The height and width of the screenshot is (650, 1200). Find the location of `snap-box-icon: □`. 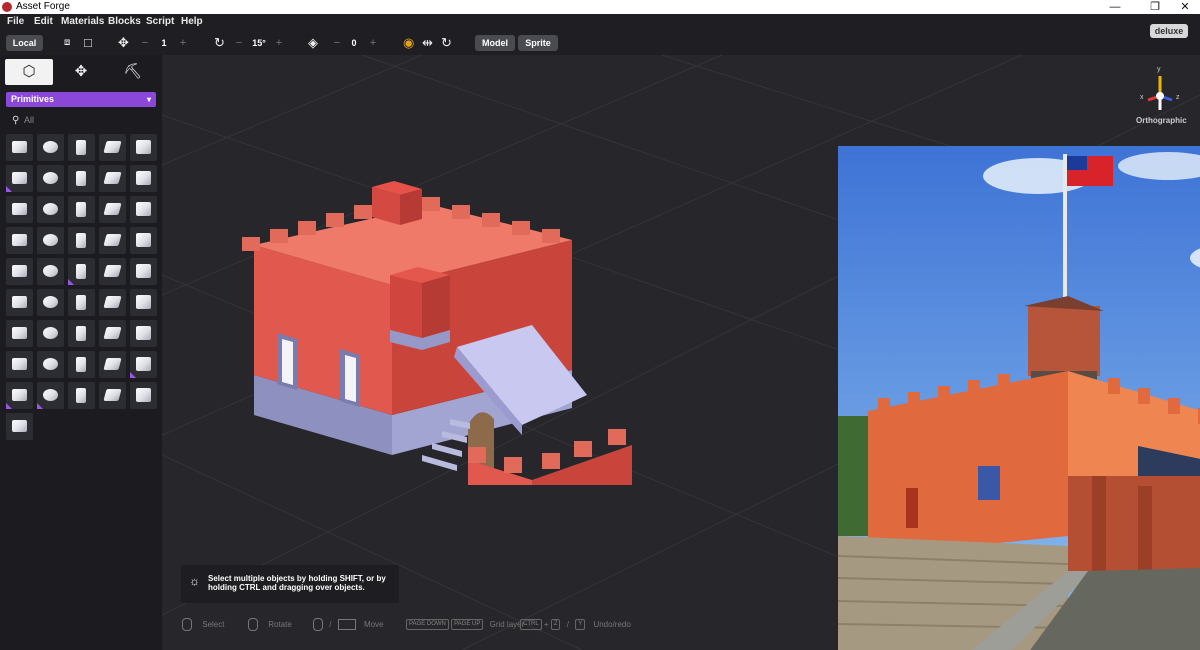

snap-box-icon: □ is located at coordinates (88, 43).